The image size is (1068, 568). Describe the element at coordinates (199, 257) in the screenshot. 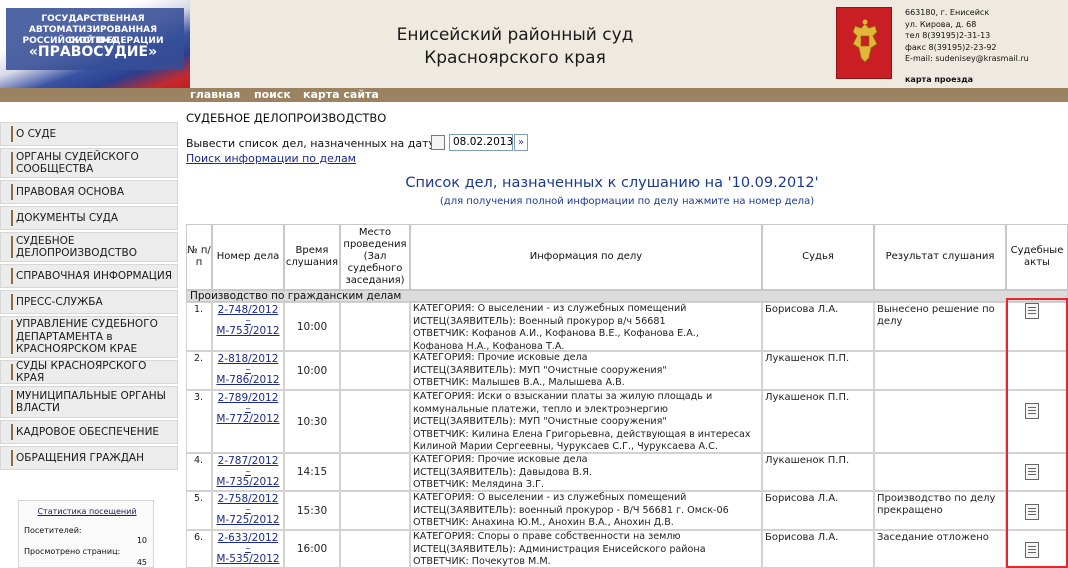

I see `col-header-num: № п/п` at that location.